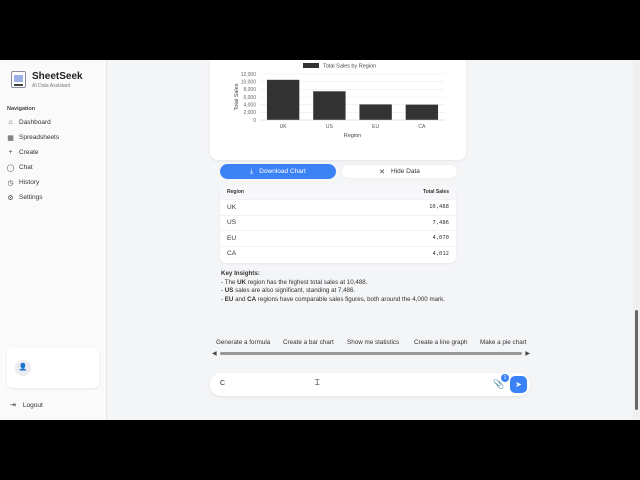 Image resolution: width=640 pixels, height=480 pixels. I want to click on hide-data-button: ✕ Hide Data, so click(399, 171).